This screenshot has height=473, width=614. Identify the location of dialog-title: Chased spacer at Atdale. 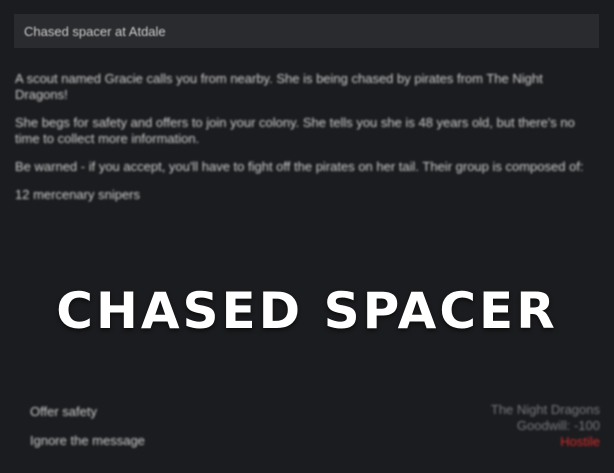
(95, 31).